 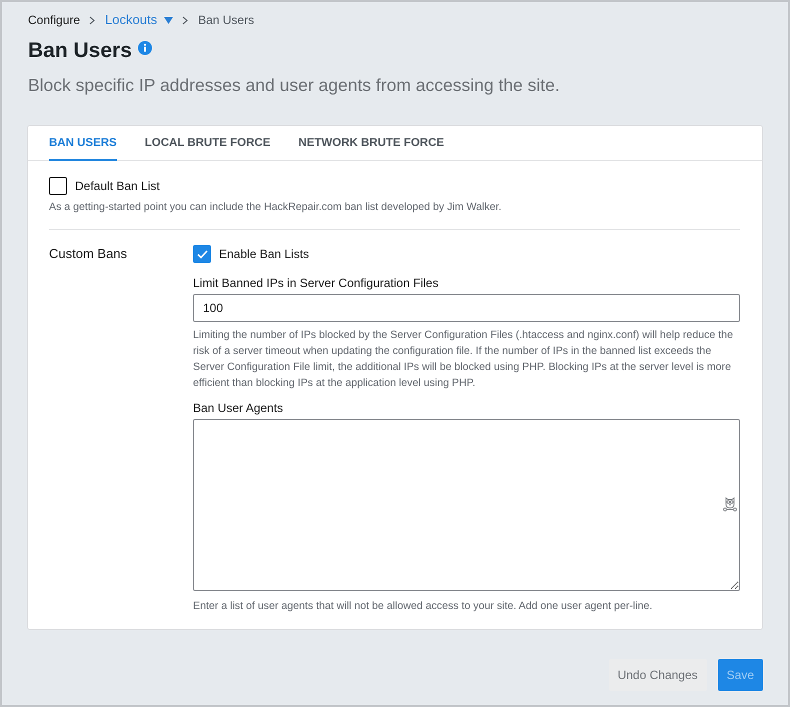 I want to click on caret-icon, so click(x=169, y=20).